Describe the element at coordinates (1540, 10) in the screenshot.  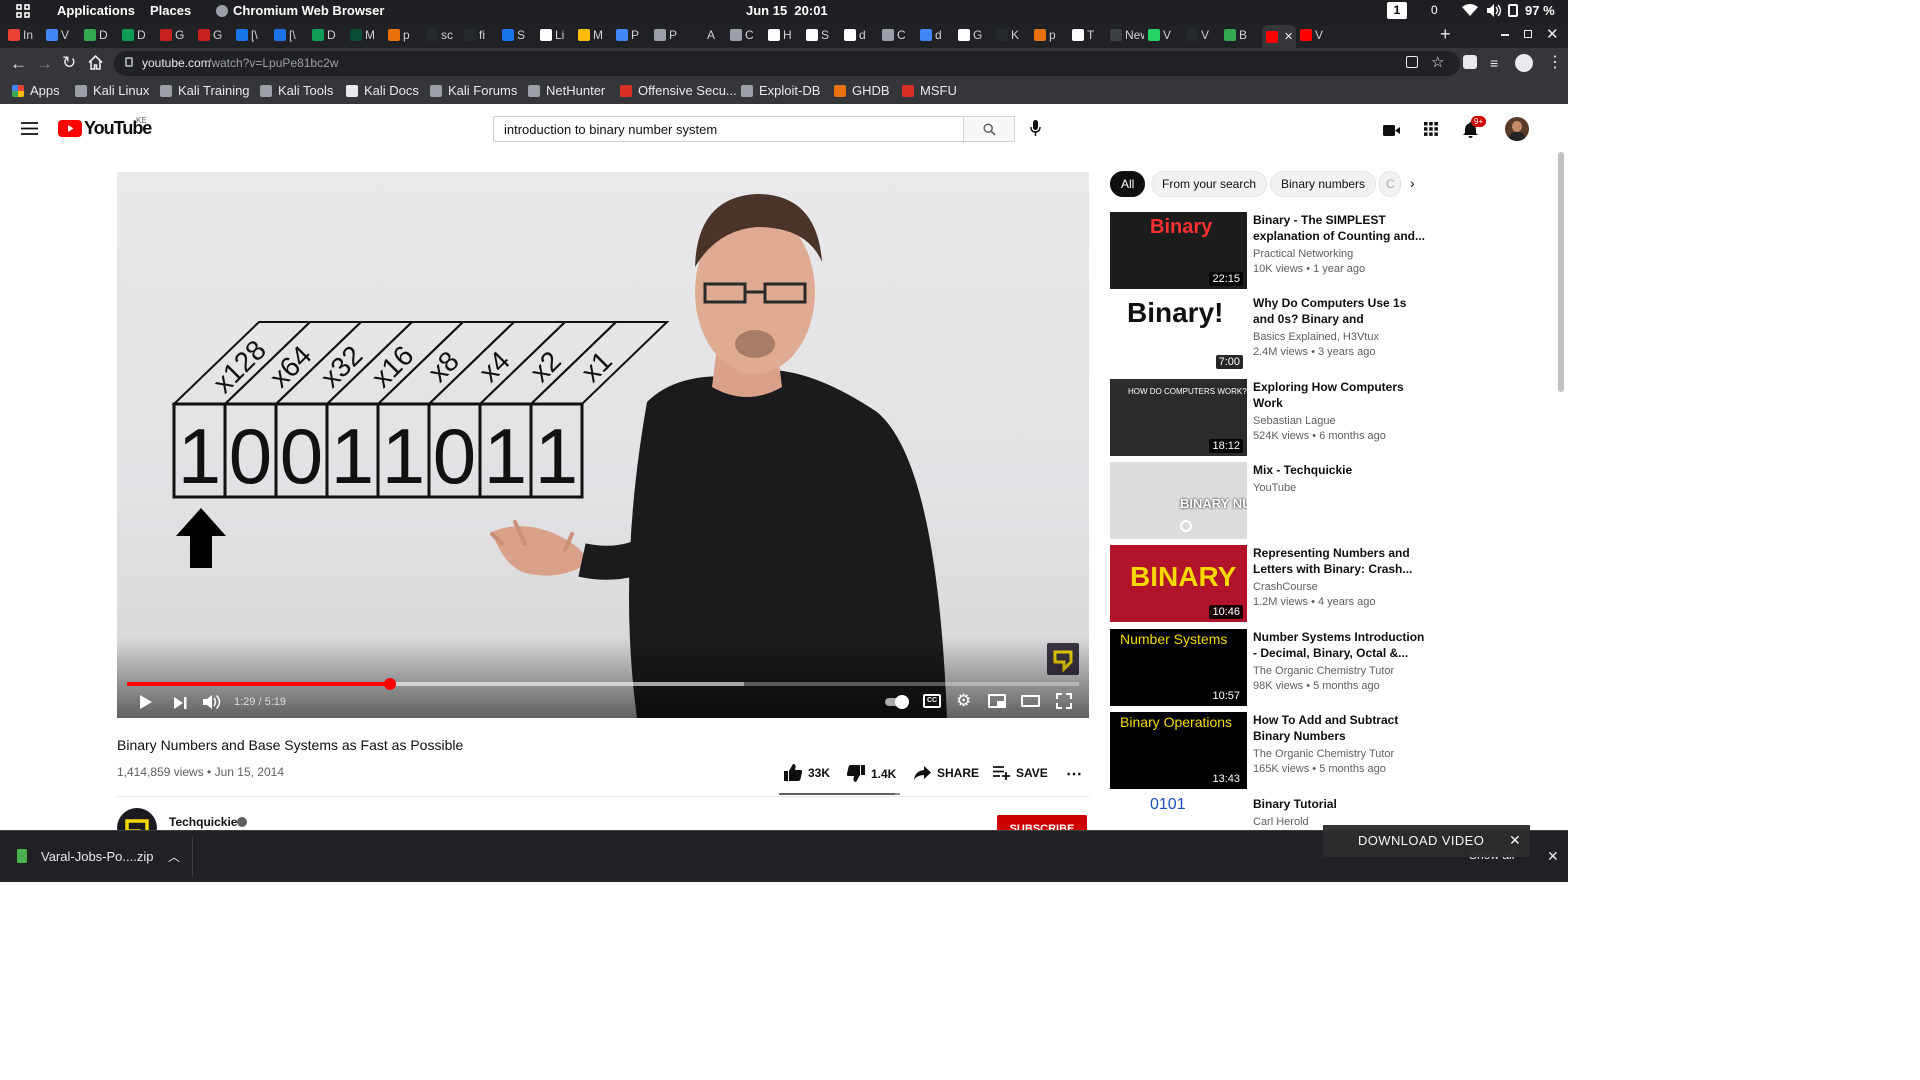
I see `battery-percent: 97 %` at that location.